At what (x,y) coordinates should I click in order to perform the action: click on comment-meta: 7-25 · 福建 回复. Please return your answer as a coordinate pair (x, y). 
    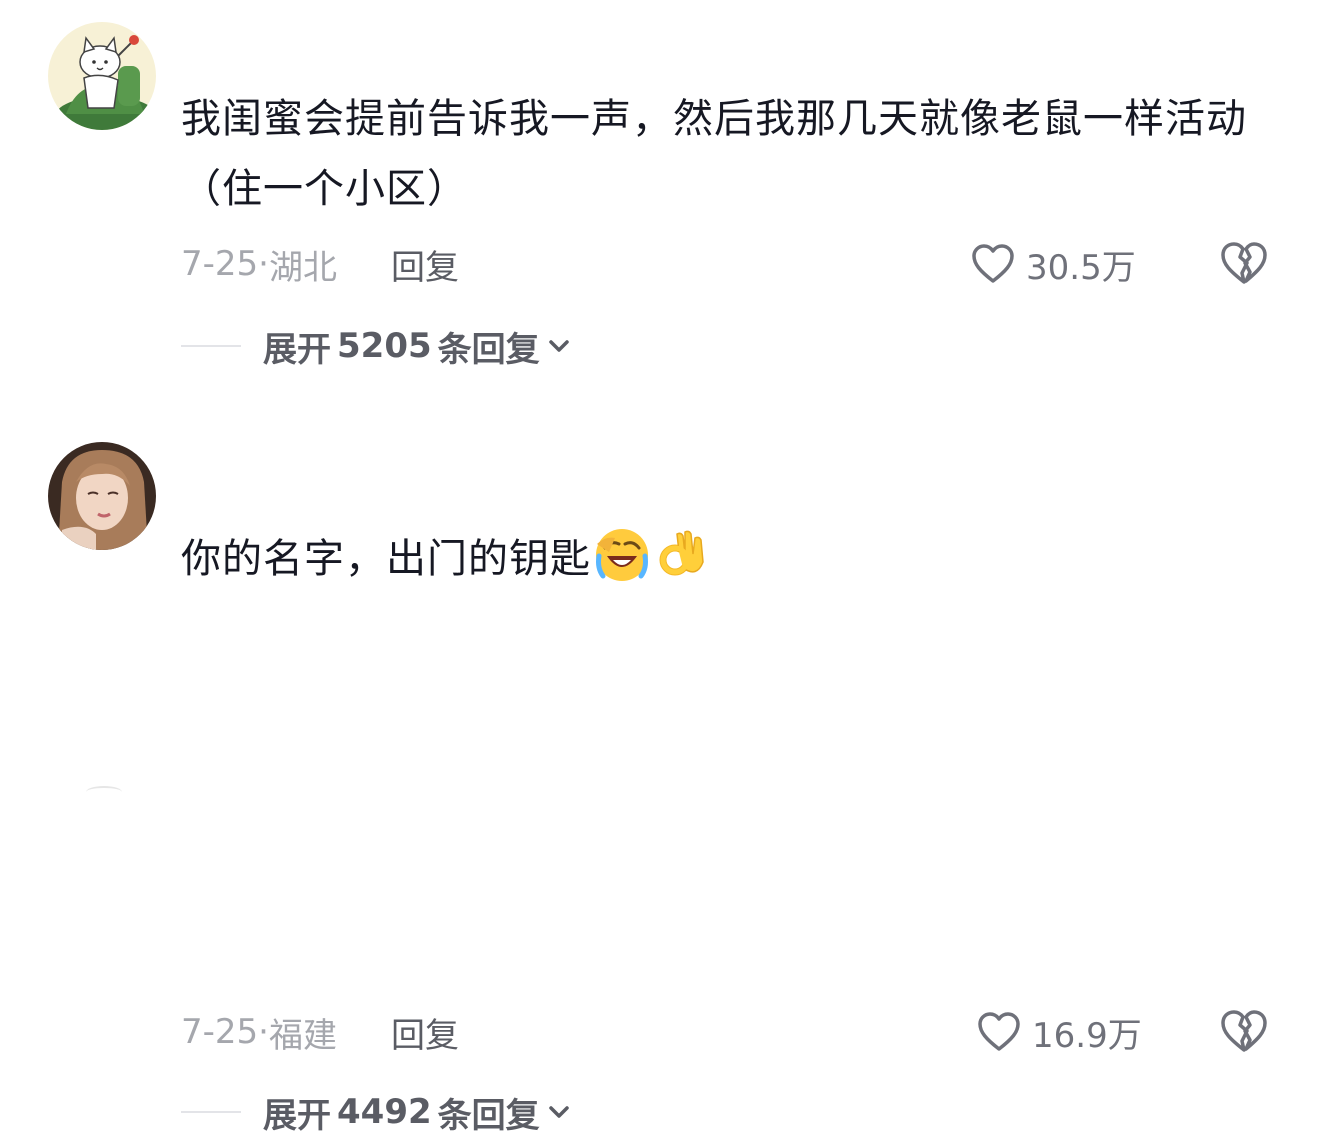
    Looking at the image, I should click on (320, 1034).